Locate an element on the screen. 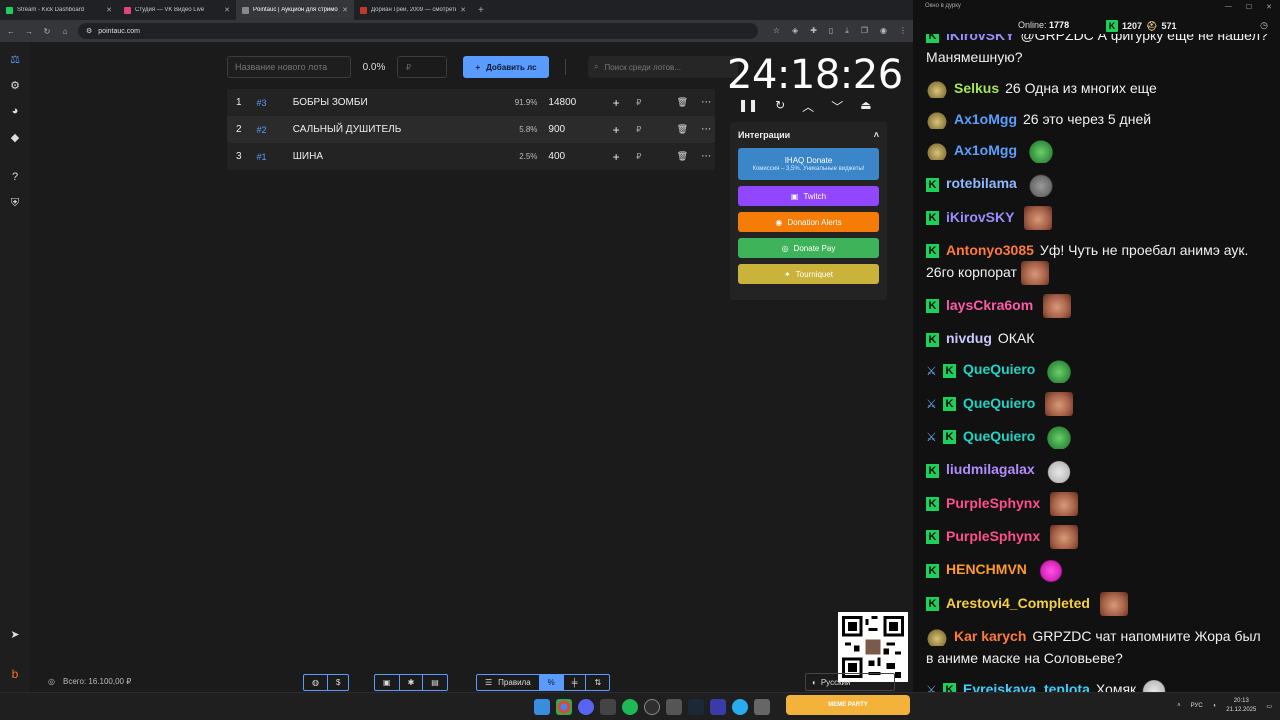 Image resolution: width=1280 pixels, height=720 pixels. integration-button: ◎ Donate Pay is located at coordinates (808, 248).